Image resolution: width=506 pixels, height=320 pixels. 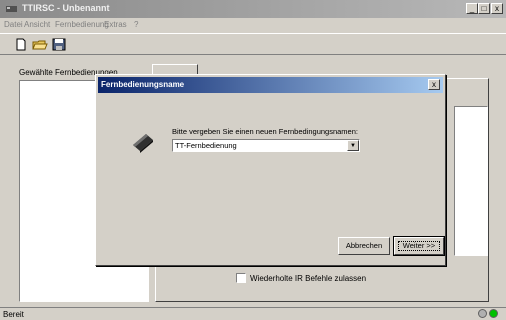 What do you see at coordinates (482, 313) in the screenshot?
I see `status-led-grey-icon` at bounding box center [482, 313].